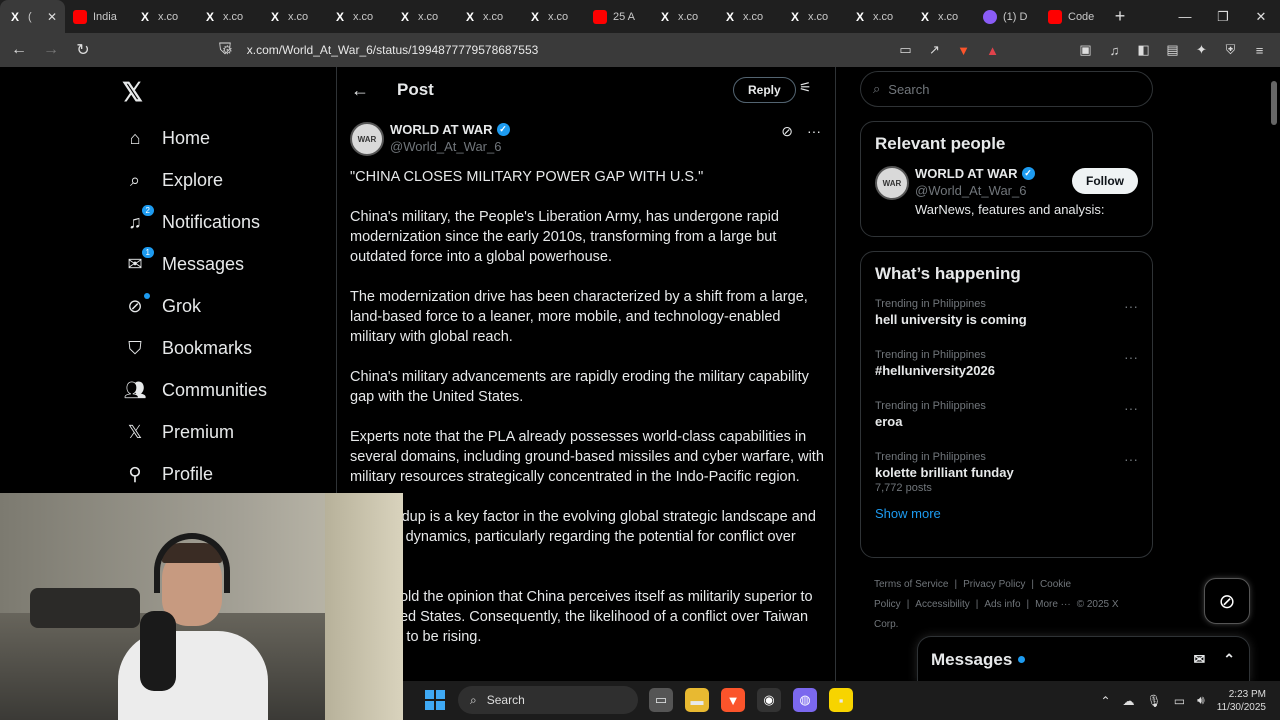 The width and height of the screenshot is (1280, 720). What do you see at coordinates (1083, 659) in the screenshot?
I see `messages-drawer: Messages ✉ ⌃` at bounding box center [1083, 659].